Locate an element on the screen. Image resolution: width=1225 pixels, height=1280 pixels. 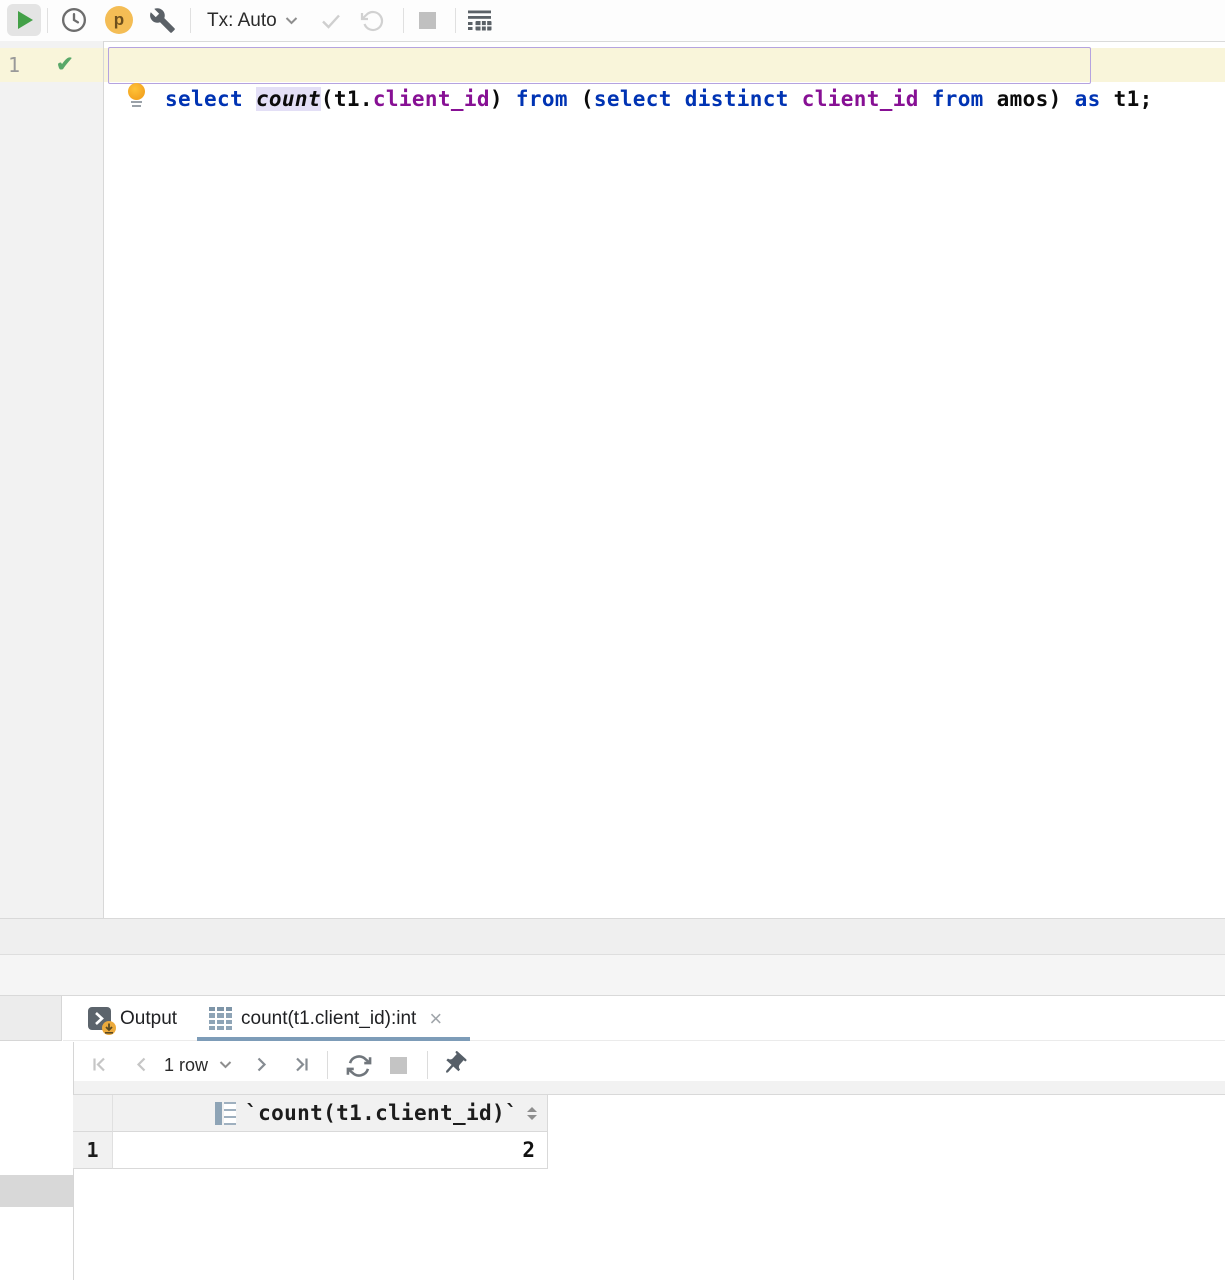
tab-result-label: count(t1.client_id):int is located at coordinates (329, 1018).